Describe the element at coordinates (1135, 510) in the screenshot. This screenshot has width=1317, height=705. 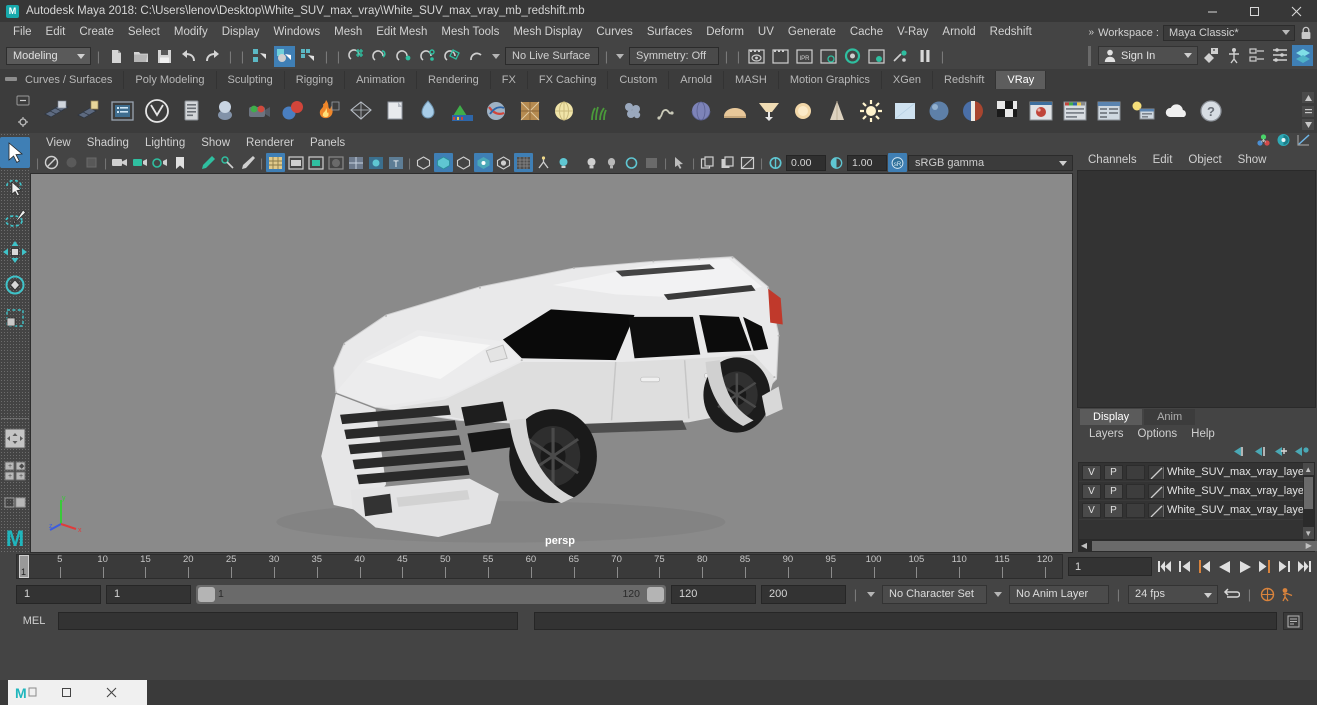
I see `layer-lock-toggle` at that location.